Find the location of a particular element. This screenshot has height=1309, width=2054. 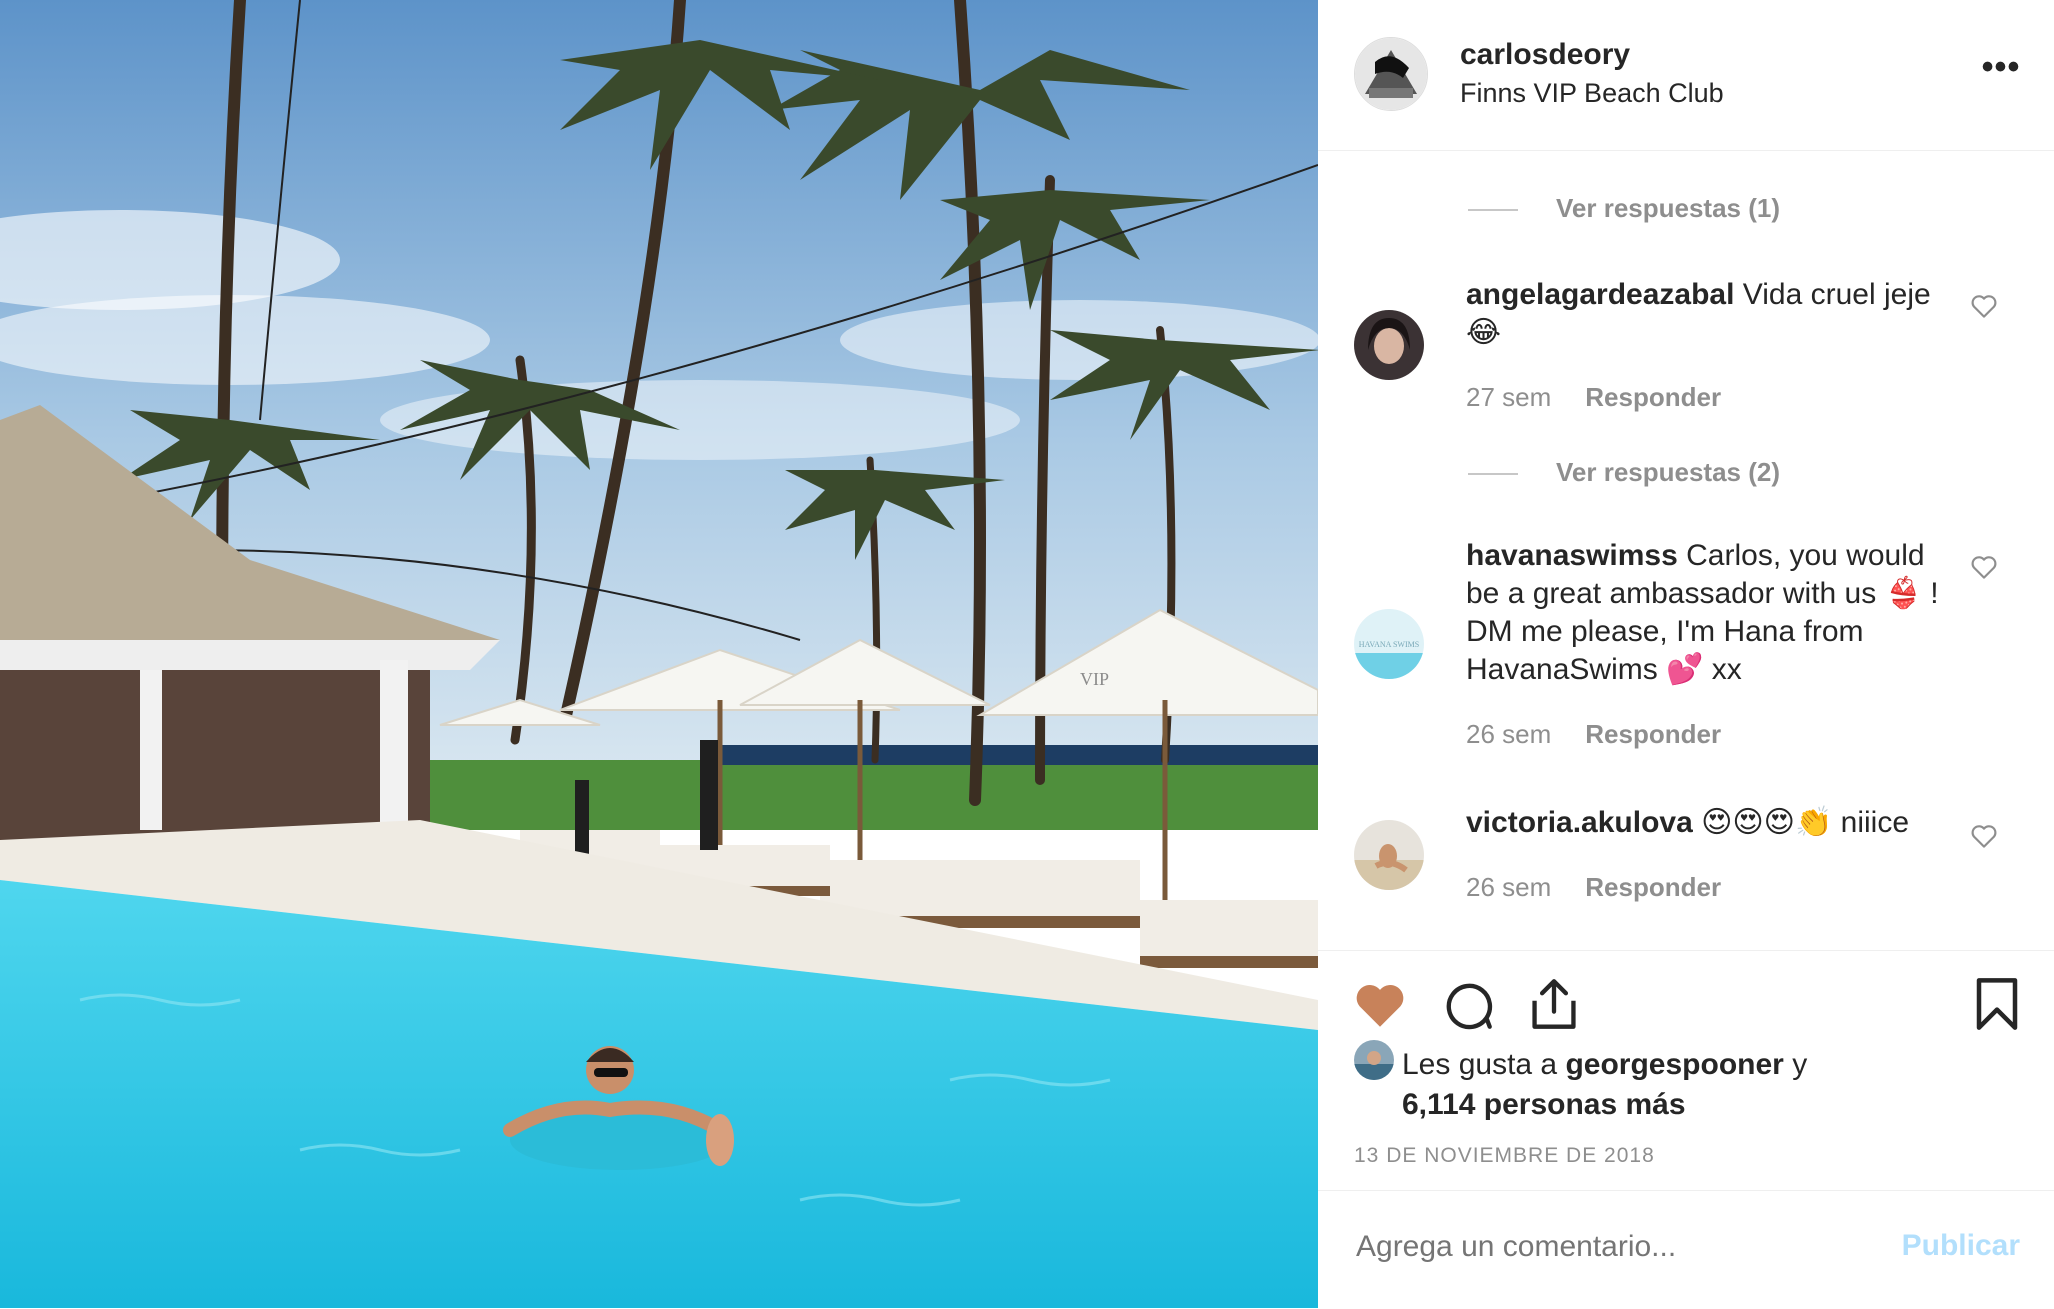

publish-button: Publicar is located at coordinates (1961, 1246).